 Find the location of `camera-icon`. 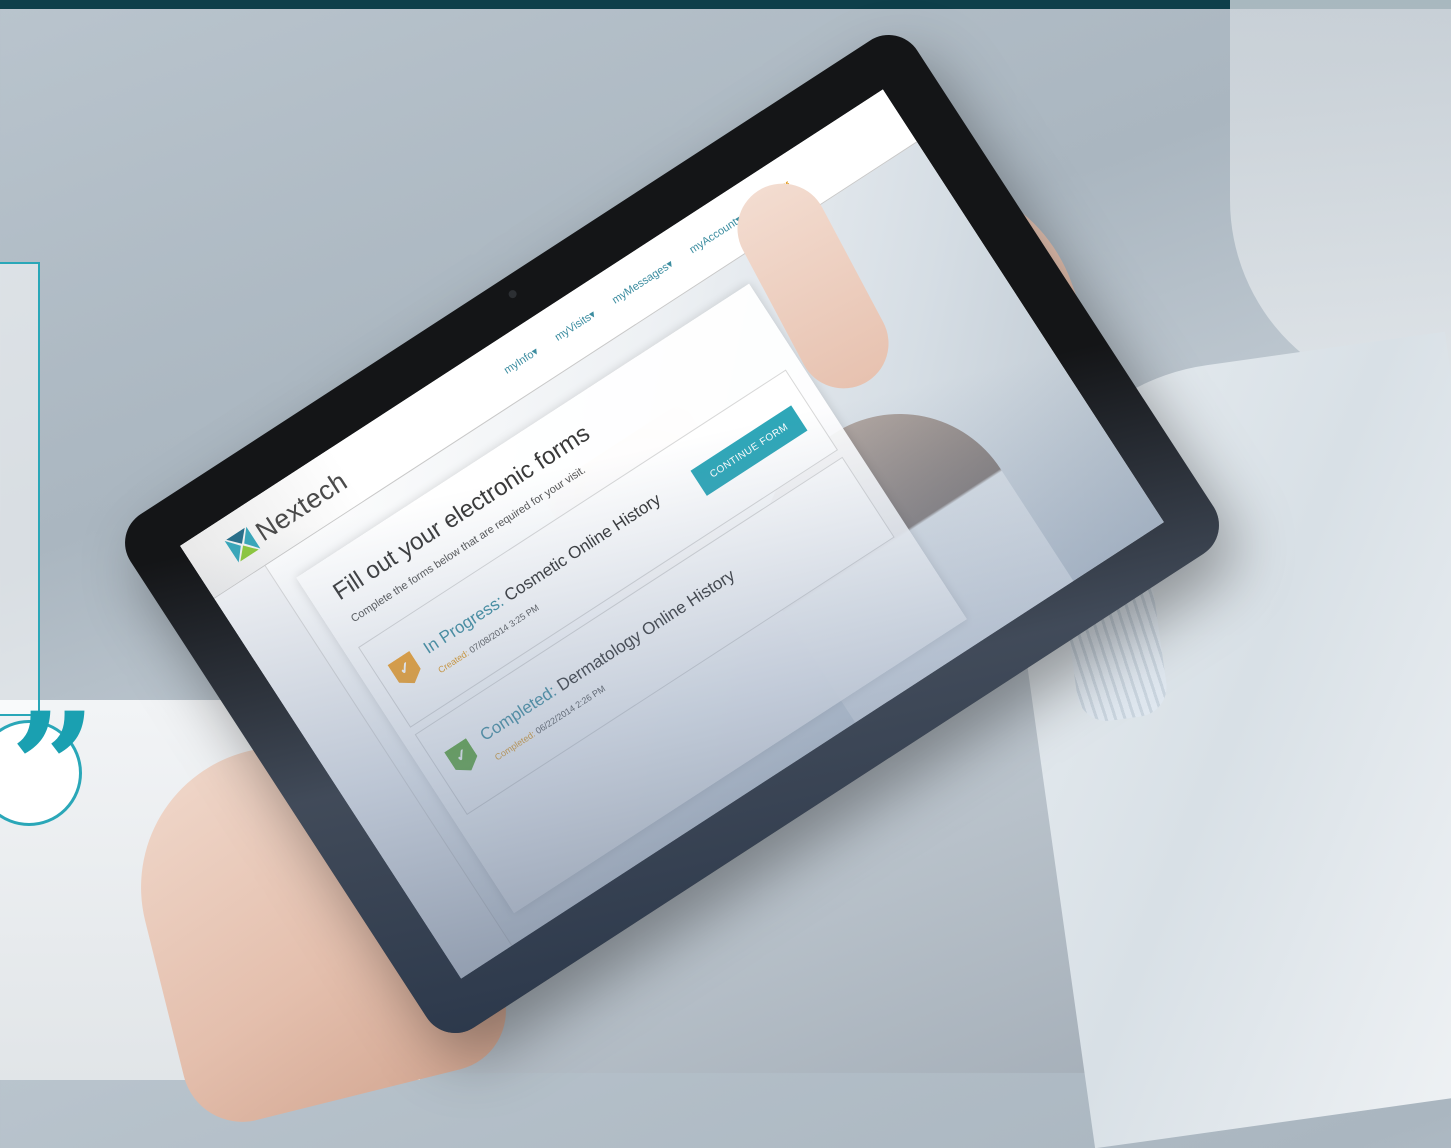

camera-icon is located at coordinates (513, 294).